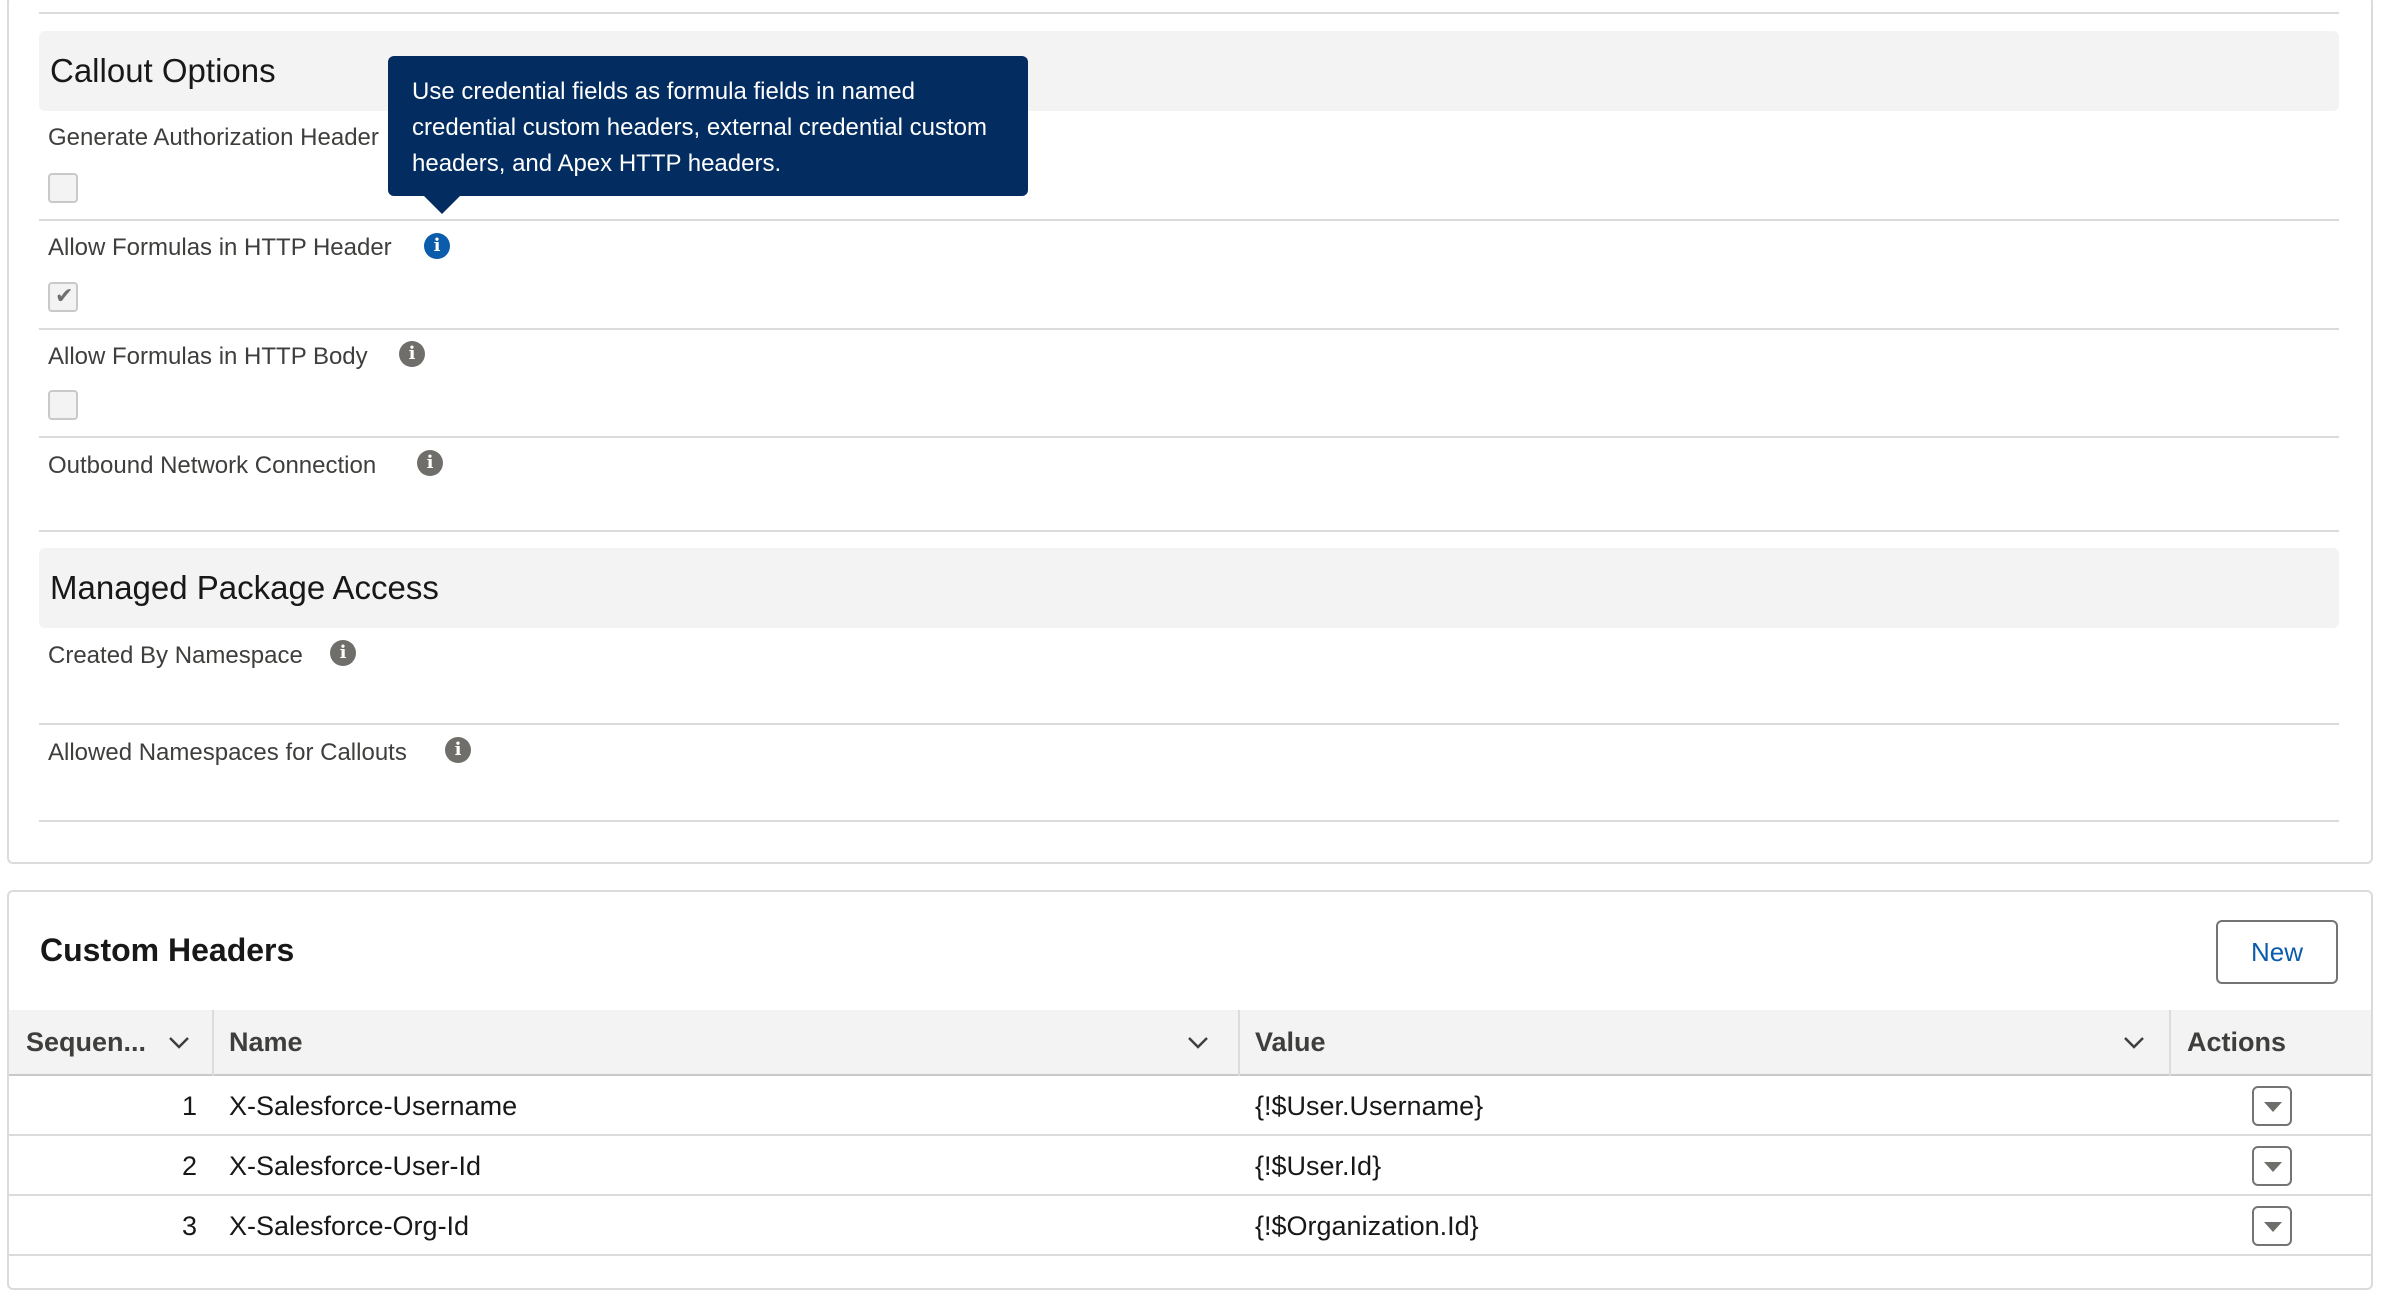  I want to click on column-header-actions: Actions, so click(2237, 1042).